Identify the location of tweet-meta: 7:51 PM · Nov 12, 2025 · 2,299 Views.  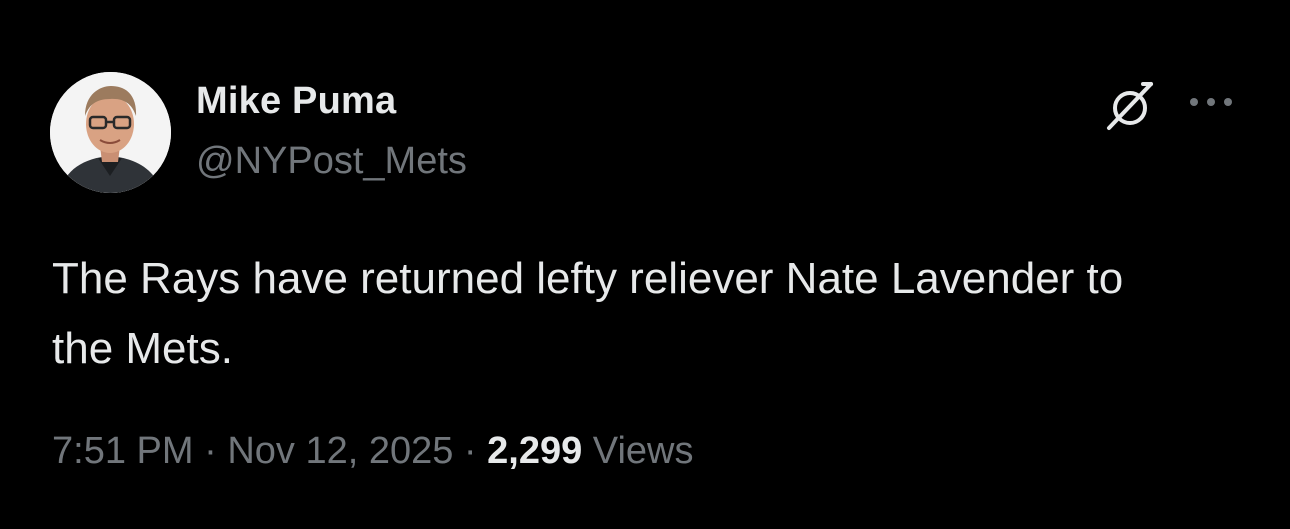
(373, 451).